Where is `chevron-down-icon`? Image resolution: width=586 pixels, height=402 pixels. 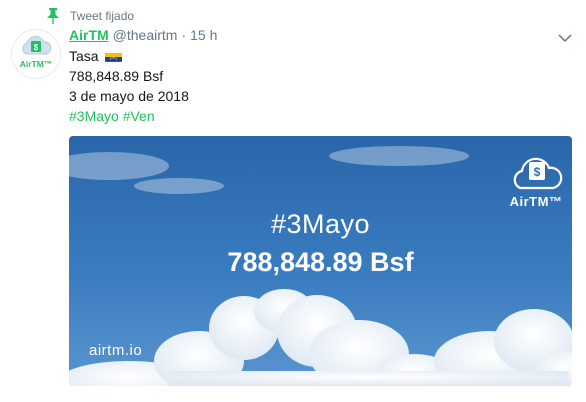 chevron-down-icon is located at coordinates (565, 36).